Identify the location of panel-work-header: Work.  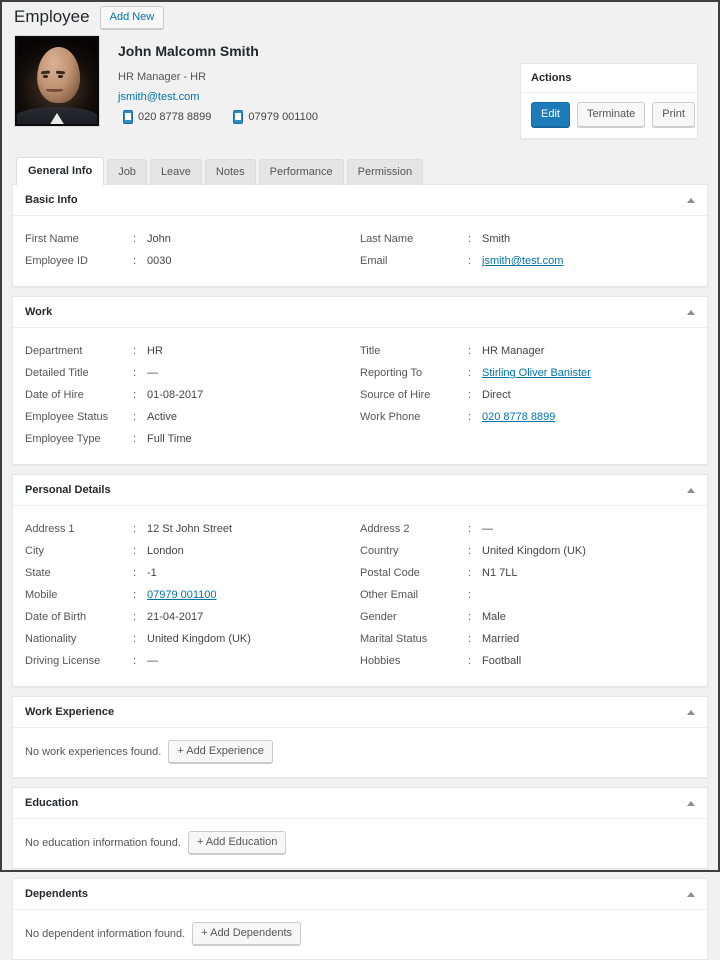
(360, 313).